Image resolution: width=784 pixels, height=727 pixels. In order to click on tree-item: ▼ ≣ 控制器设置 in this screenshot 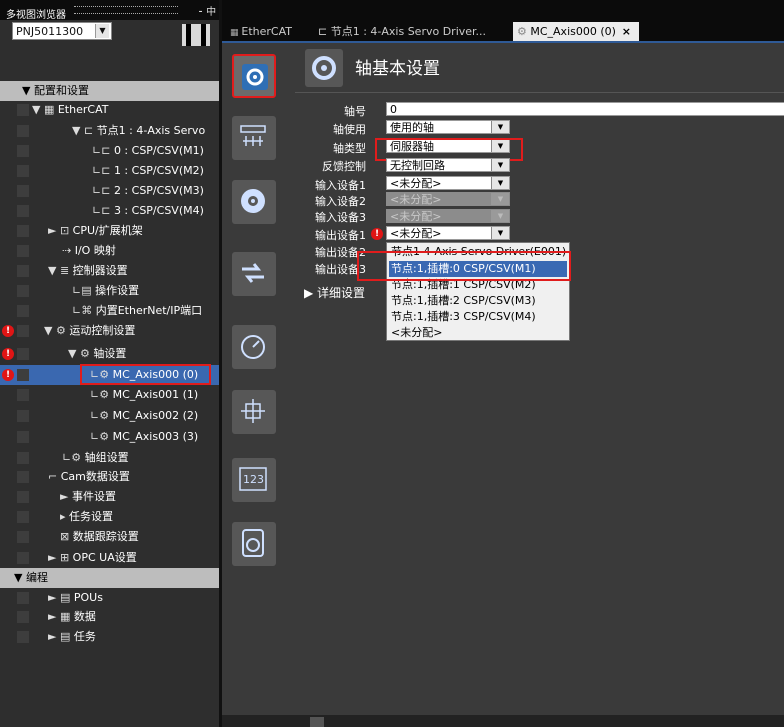, I will do `click(109, 271)`.